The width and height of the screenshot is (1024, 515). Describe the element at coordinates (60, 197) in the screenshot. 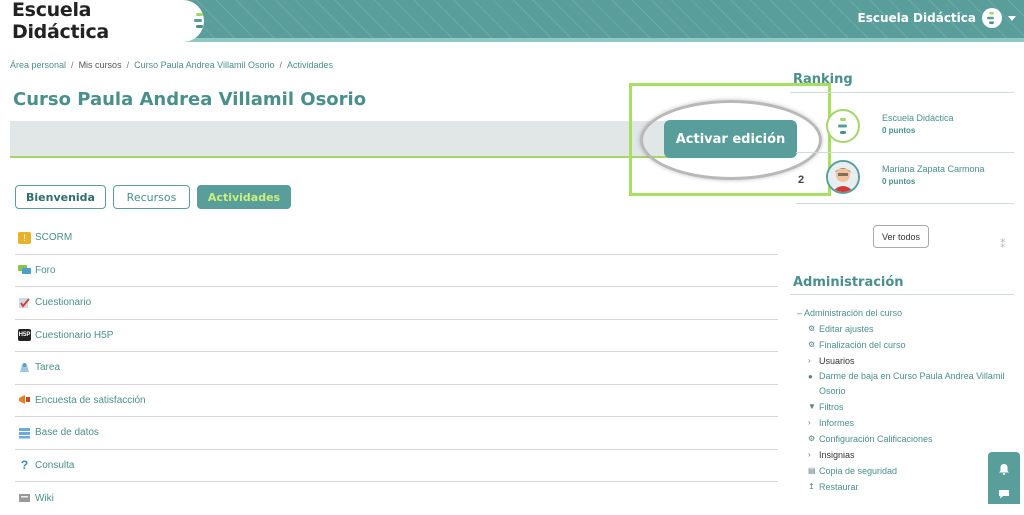

I see `tab-bienvenida: Bienvenida` at that location.